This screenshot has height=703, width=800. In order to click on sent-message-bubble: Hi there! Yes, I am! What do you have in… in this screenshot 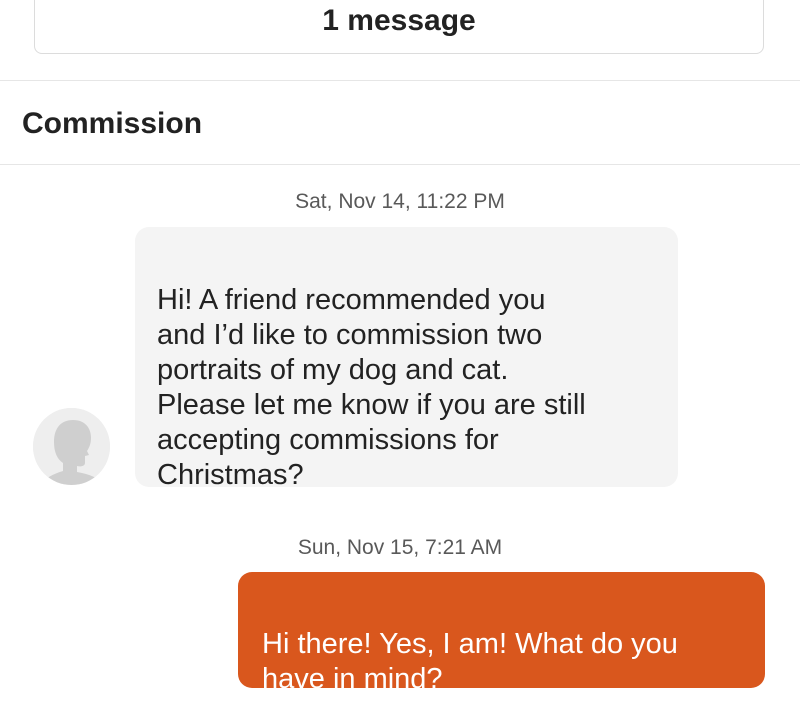, I will do `click(501, 633)`.